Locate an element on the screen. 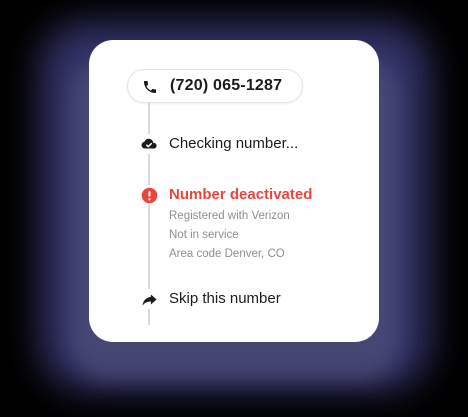 The image size is (468, 417). phone-icon is located at coordinates (150, 87).